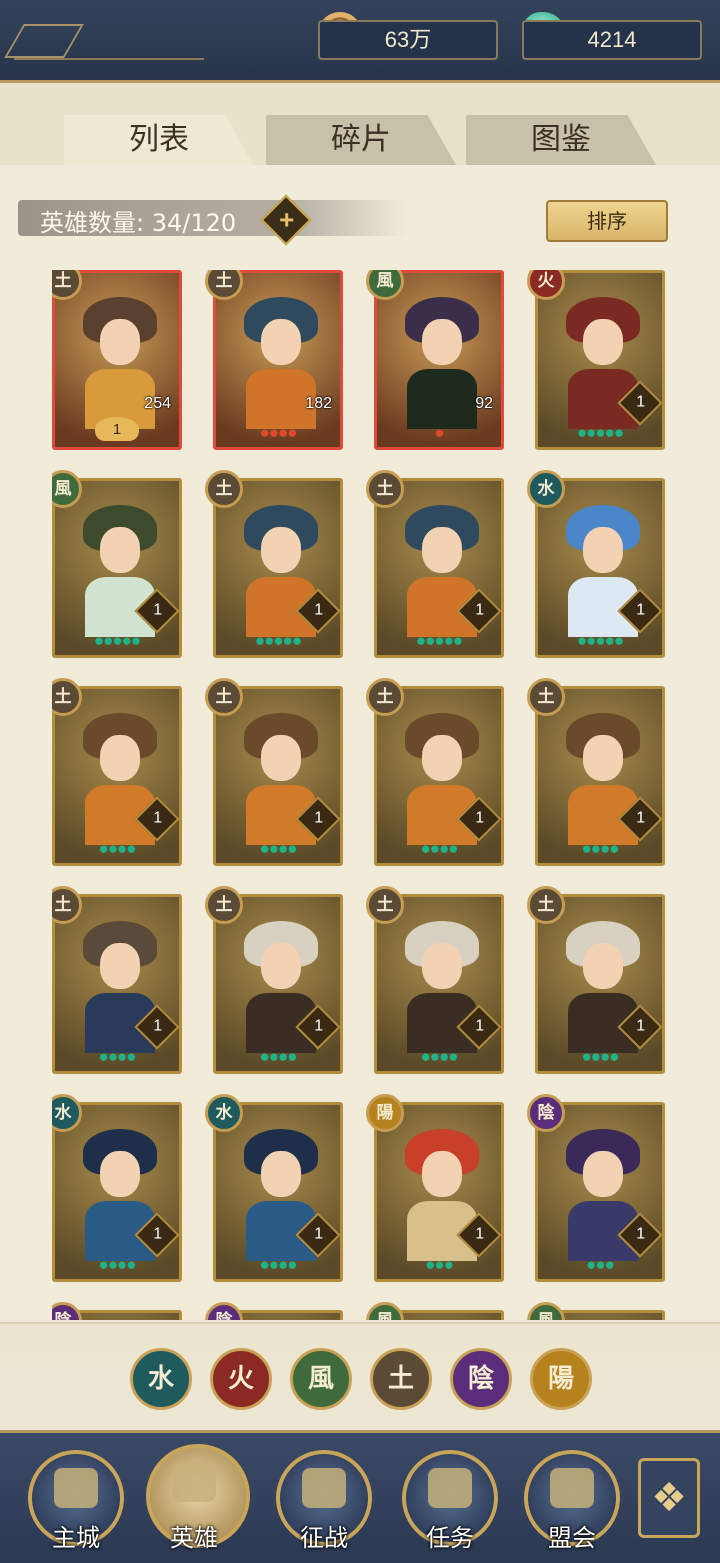 The image size is (720, 1563). Describe the element at coordinates (439, 432) in the screenshot. I see `hero-star-rank: ●` at that location.